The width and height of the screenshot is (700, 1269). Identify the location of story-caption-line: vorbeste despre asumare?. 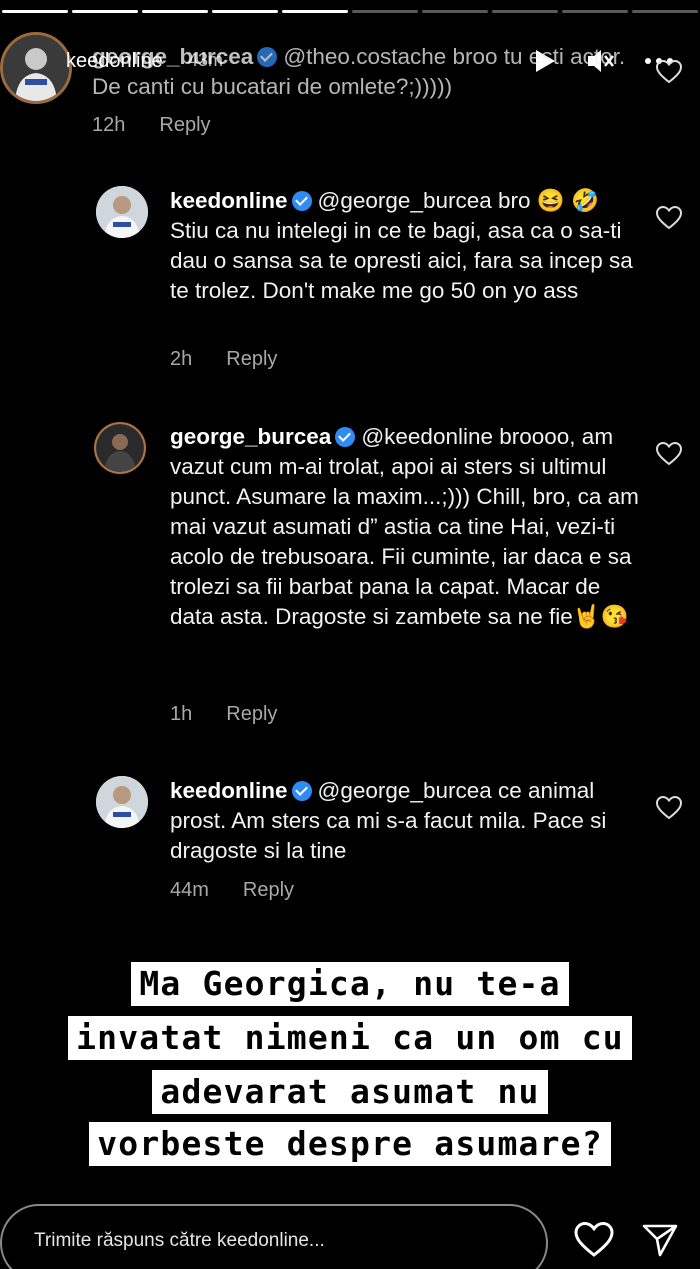
(350, 1144).